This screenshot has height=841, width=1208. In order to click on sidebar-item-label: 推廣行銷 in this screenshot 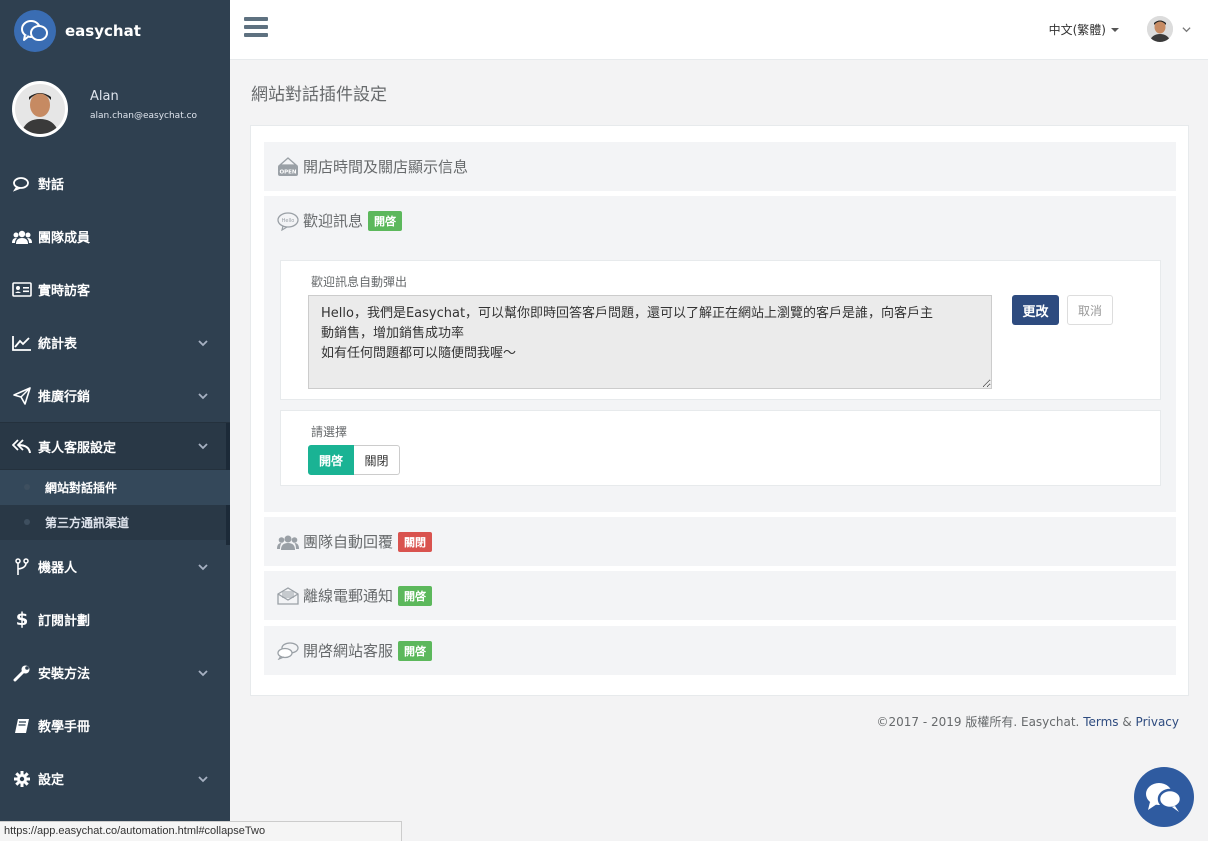, I will do `click(64, 397)`.